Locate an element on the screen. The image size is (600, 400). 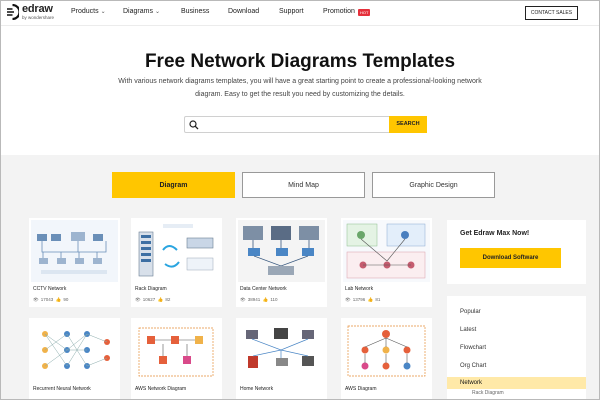
card-title: Rack Diagram is located at coordinates (151, 289).